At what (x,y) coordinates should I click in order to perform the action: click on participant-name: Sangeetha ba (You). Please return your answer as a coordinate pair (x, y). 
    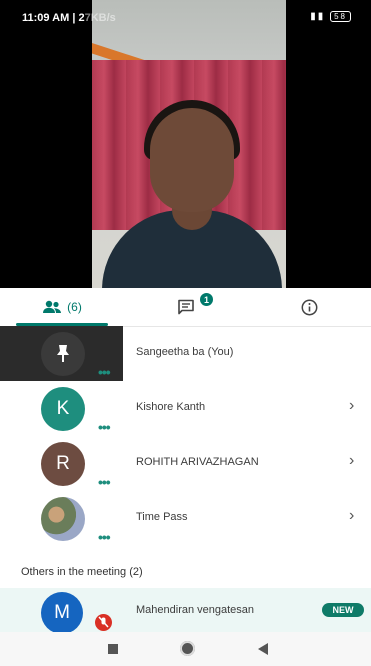
    Looking at the image, I should click on (185, 352).